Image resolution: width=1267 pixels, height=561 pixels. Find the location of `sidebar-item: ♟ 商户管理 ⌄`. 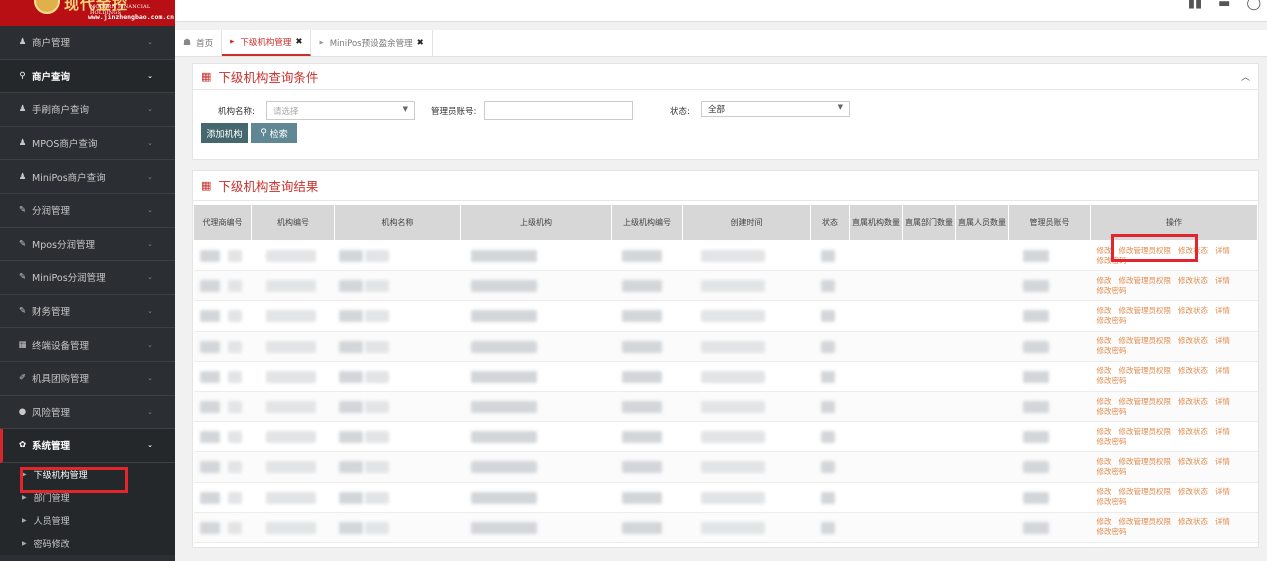

sidebar-item: ♟ 商户管理 ⌄ is located at coordinates (87, 43).